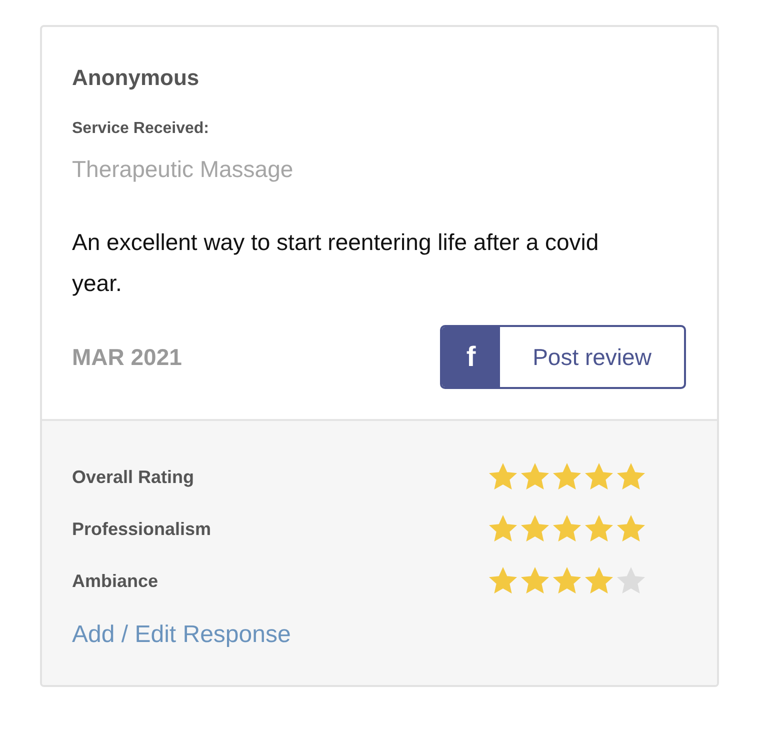  I want to click on rating-label: Professionalism, so click(142, 529).